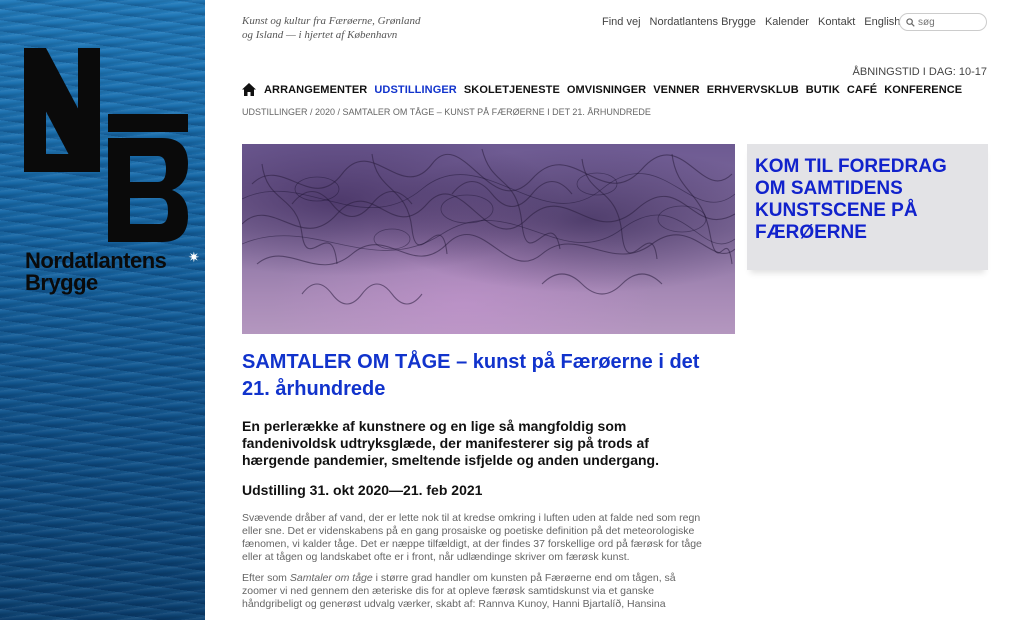  What do you see at coordinates (836, 22) in the screenshot?
I see `link-kontakt: Kontakt` at bounding box center [836, 22].